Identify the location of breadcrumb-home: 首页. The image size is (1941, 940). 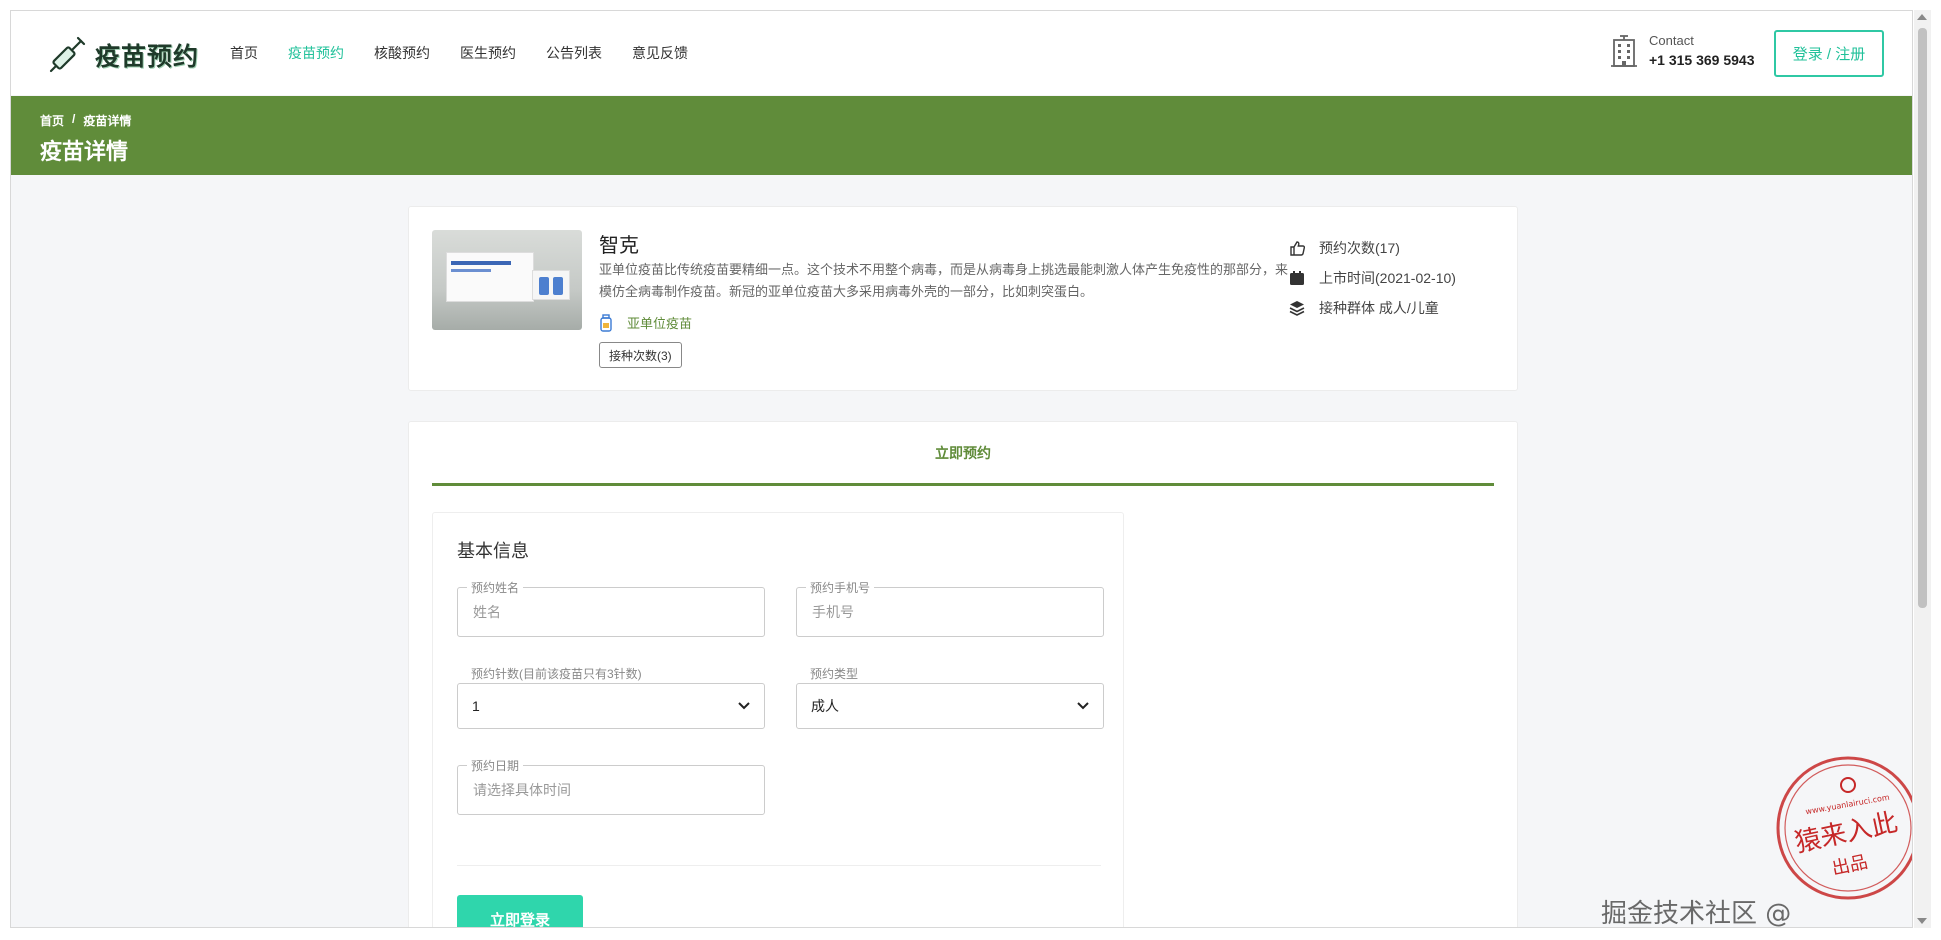
(52, 120).